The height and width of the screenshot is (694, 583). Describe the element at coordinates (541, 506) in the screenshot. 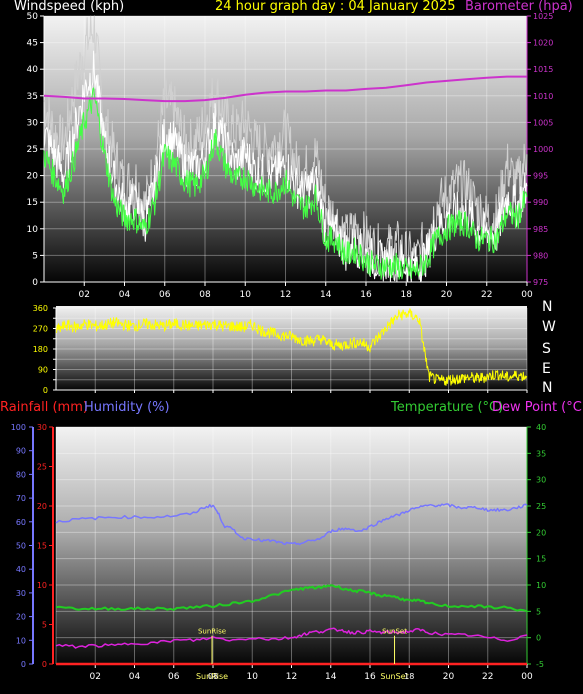

I see `temperature-y-tick-label: 25` at that location.